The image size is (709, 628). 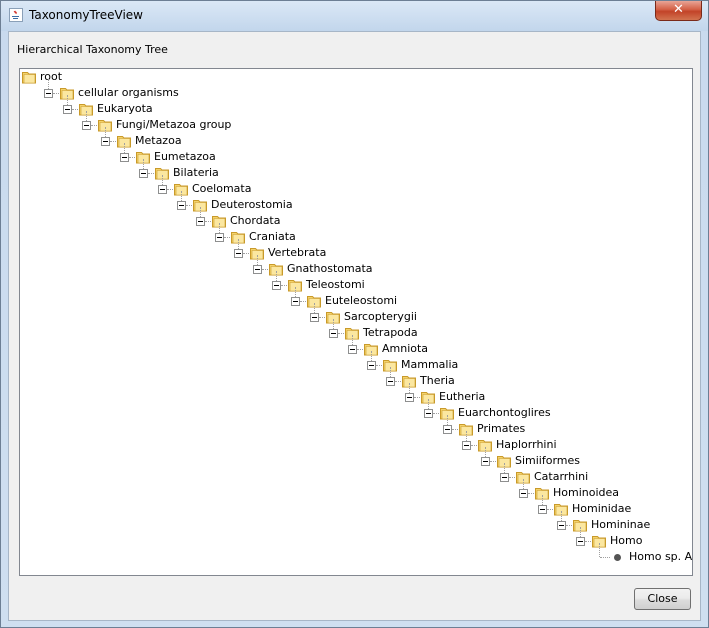 What do you see at coordinates (356, 554) in the screenshot?
I see `tree-leaf-node: Homo sp. Altai` at bounding box center [356, 554].